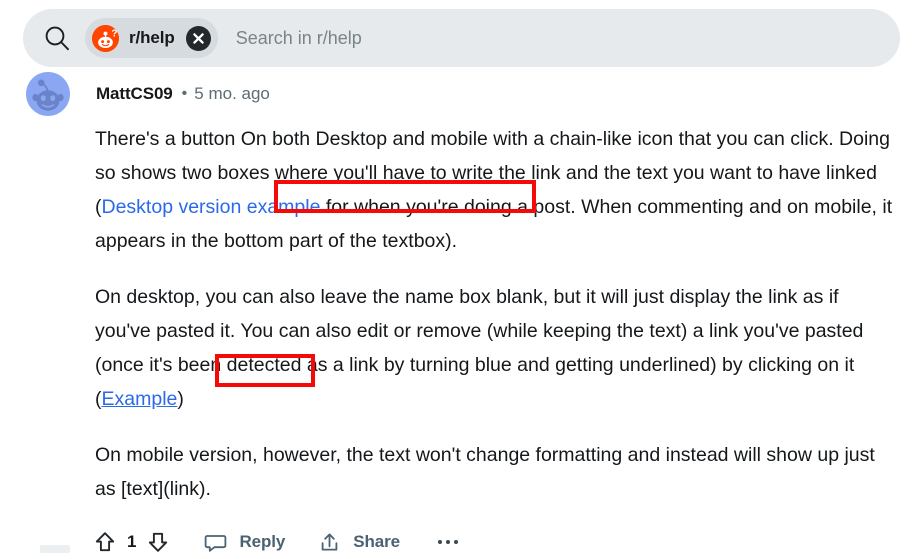 The width and height of the screenshot is (923, 559). What do you see at coordinates (105, 38) in the screenshot?
I see `reddit-help-snoo-icon: ?` at bounding box center [105, 38].